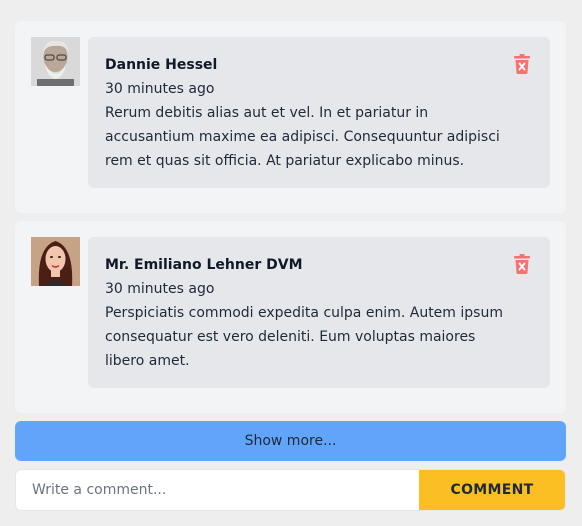 The image size is (582, 526). What do you see at coordinates (492, 490) in the screenshot?
I see `comment-submit-button: COMMENT` at bounding box center [492, 490].